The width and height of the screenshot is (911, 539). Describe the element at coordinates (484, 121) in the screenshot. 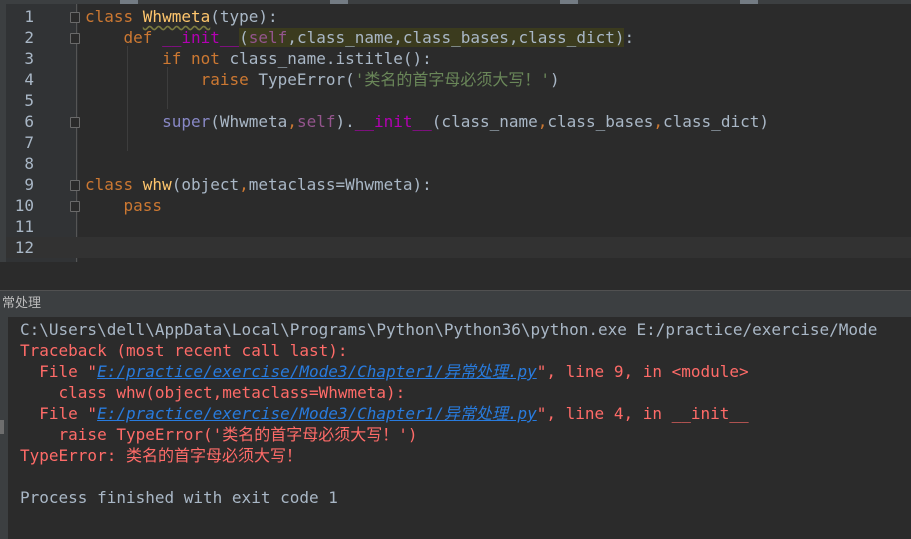

I see `code-token: (class_name` at that location.